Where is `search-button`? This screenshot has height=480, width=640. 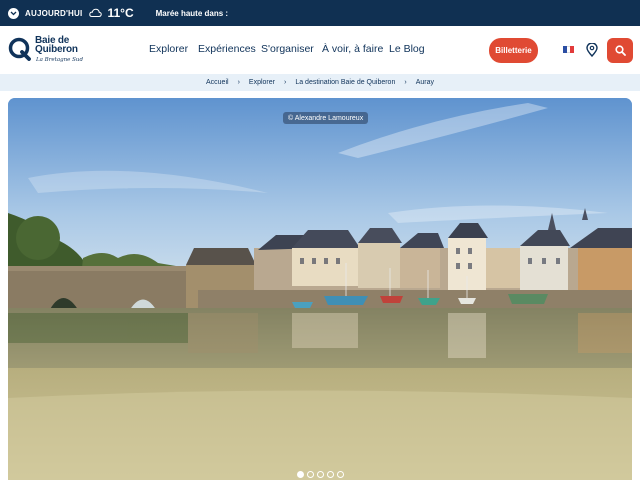
search-button is located at coordinates (620, 50).